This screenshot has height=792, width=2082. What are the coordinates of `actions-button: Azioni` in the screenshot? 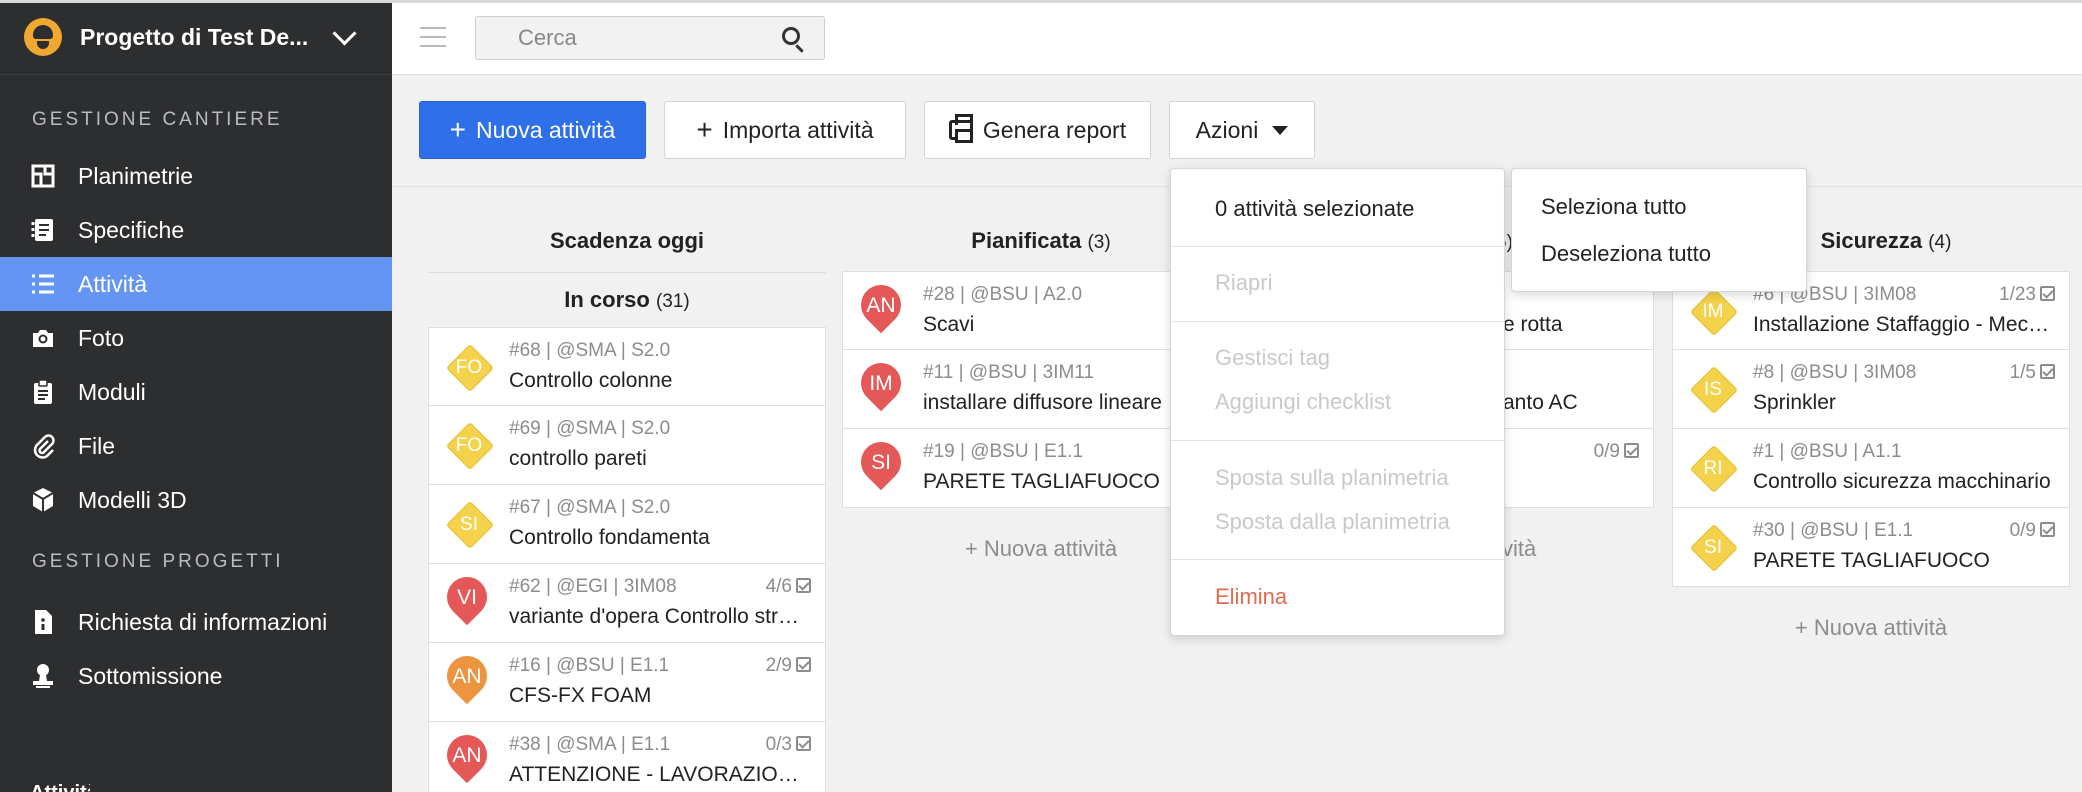 It's located at (1242, 130).